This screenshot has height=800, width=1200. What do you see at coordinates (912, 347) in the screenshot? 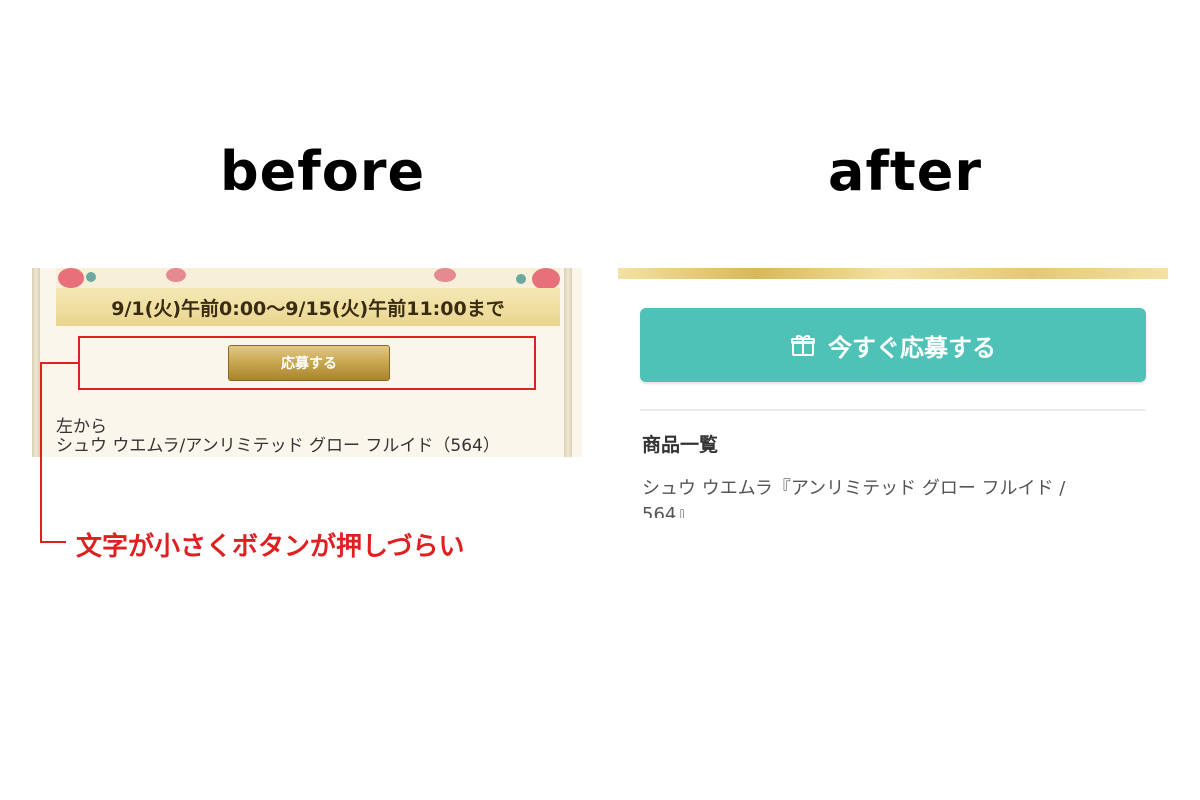
I see `apply-now-label: 今すぐ応募する` at bounding box center [912, 347].